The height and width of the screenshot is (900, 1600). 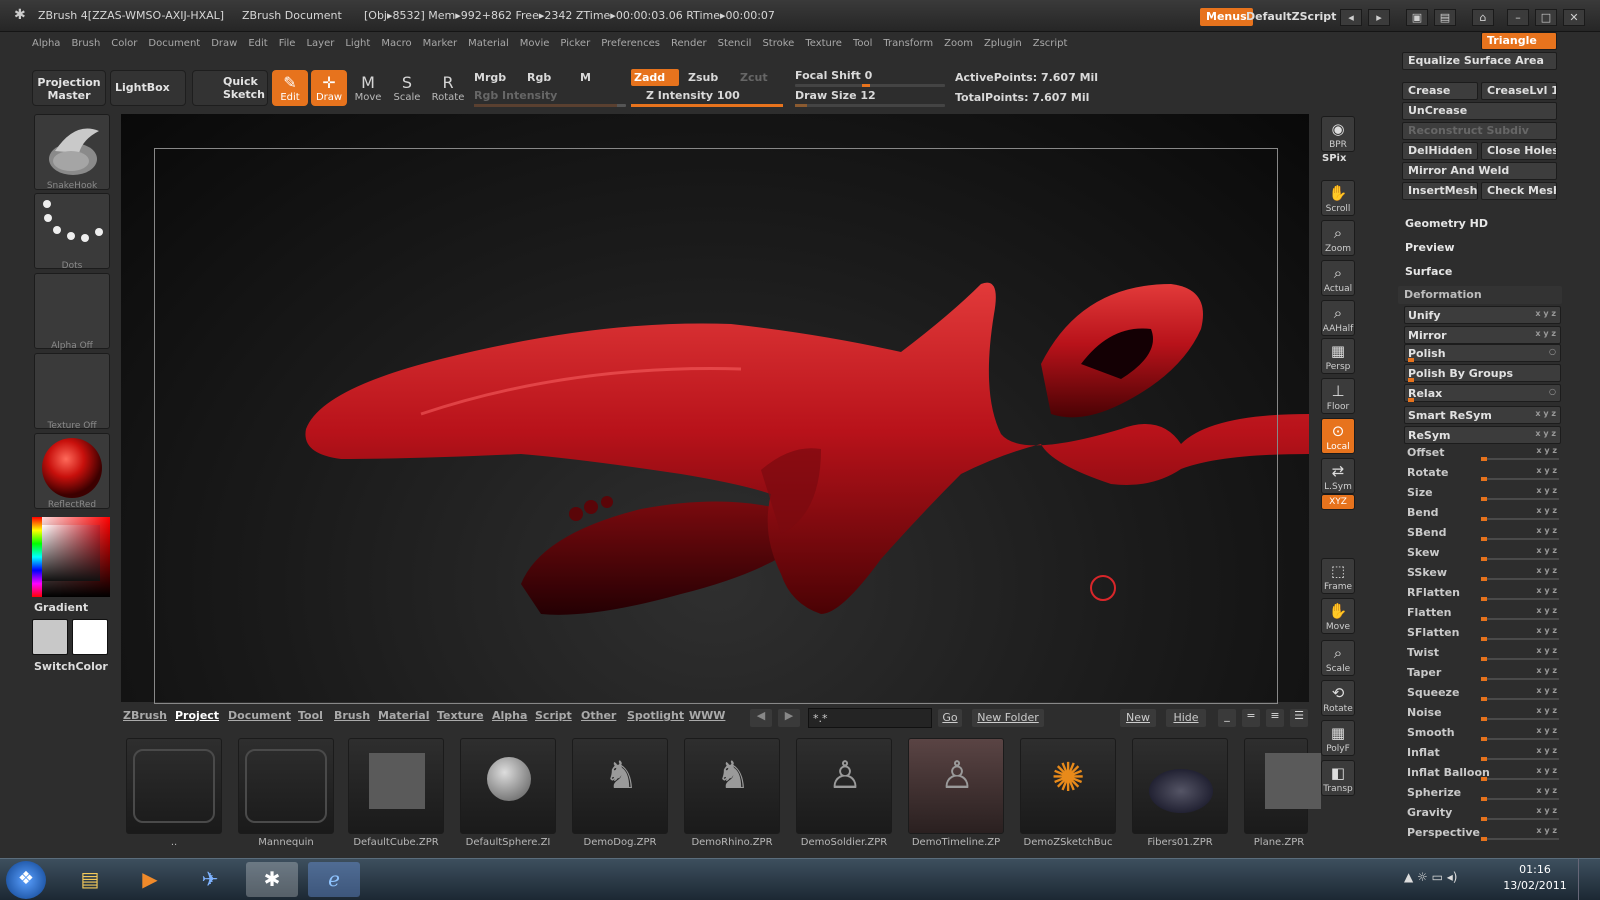 I want to click on draw-size-track, so click(x=870, y=105).